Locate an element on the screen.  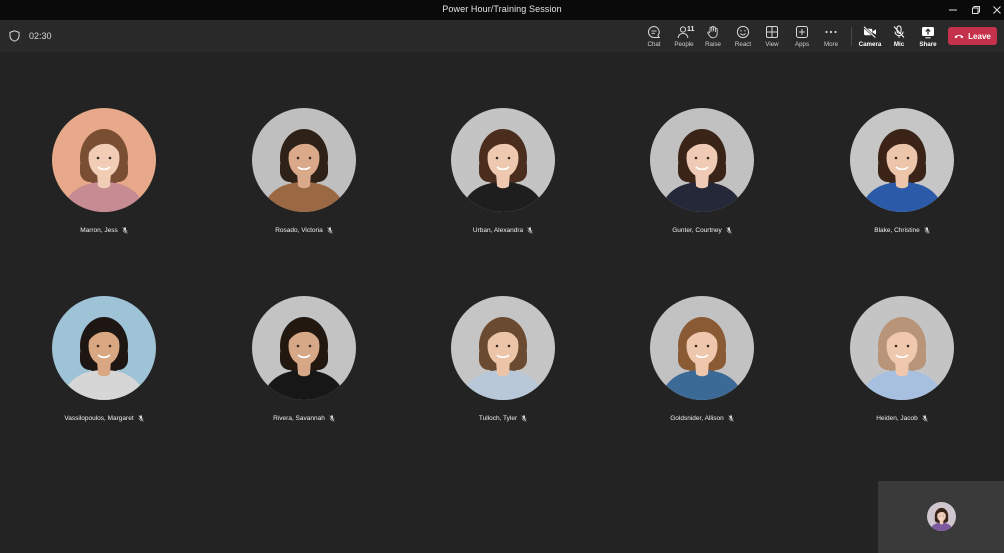
participant-name-row: Goldsnider, Allison is located at coordinates (702, 418).